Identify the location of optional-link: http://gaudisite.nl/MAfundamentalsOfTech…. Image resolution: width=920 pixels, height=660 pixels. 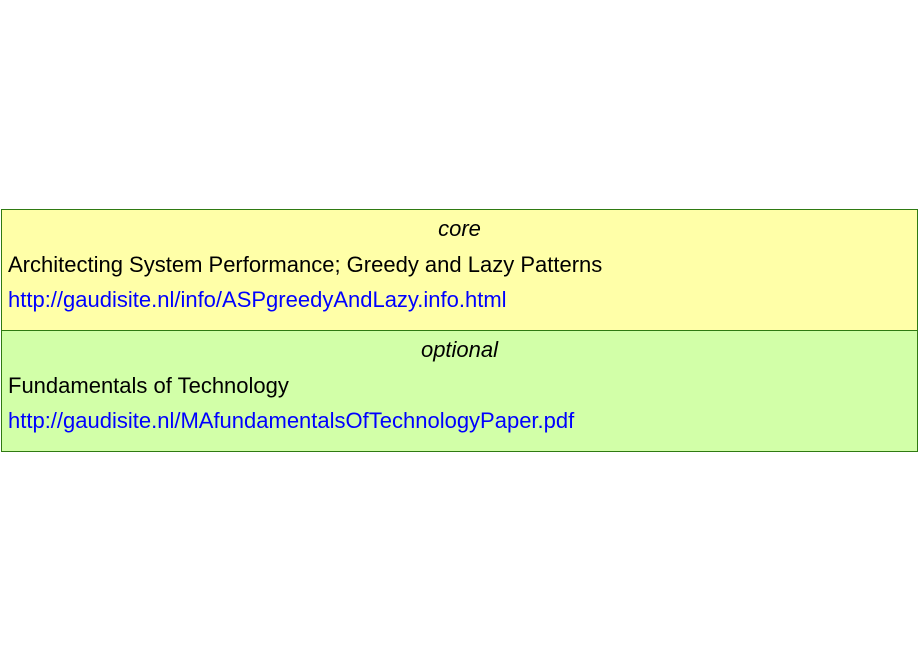
(291, 421).